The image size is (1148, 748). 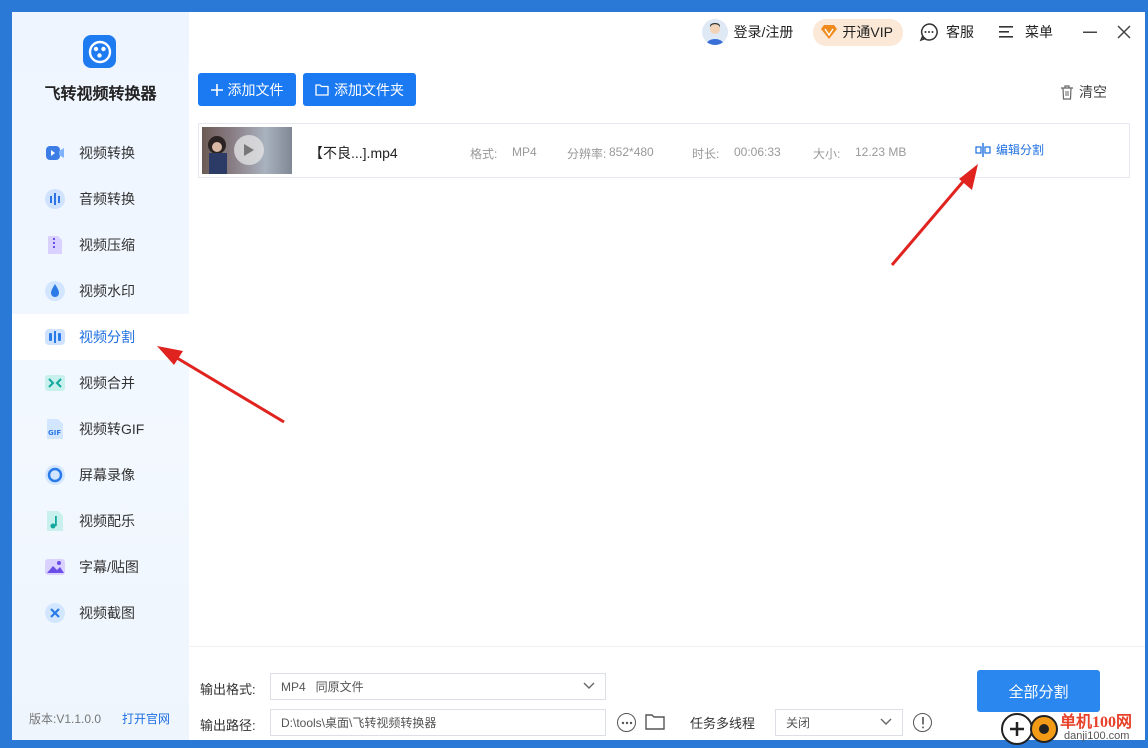 I want to click on play-icon, so click(x=249, y=150).